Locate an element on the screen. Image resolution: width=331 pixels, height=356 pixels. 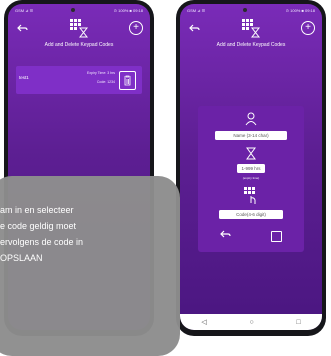
hourglass-icon is located at coordinates (251, 156).